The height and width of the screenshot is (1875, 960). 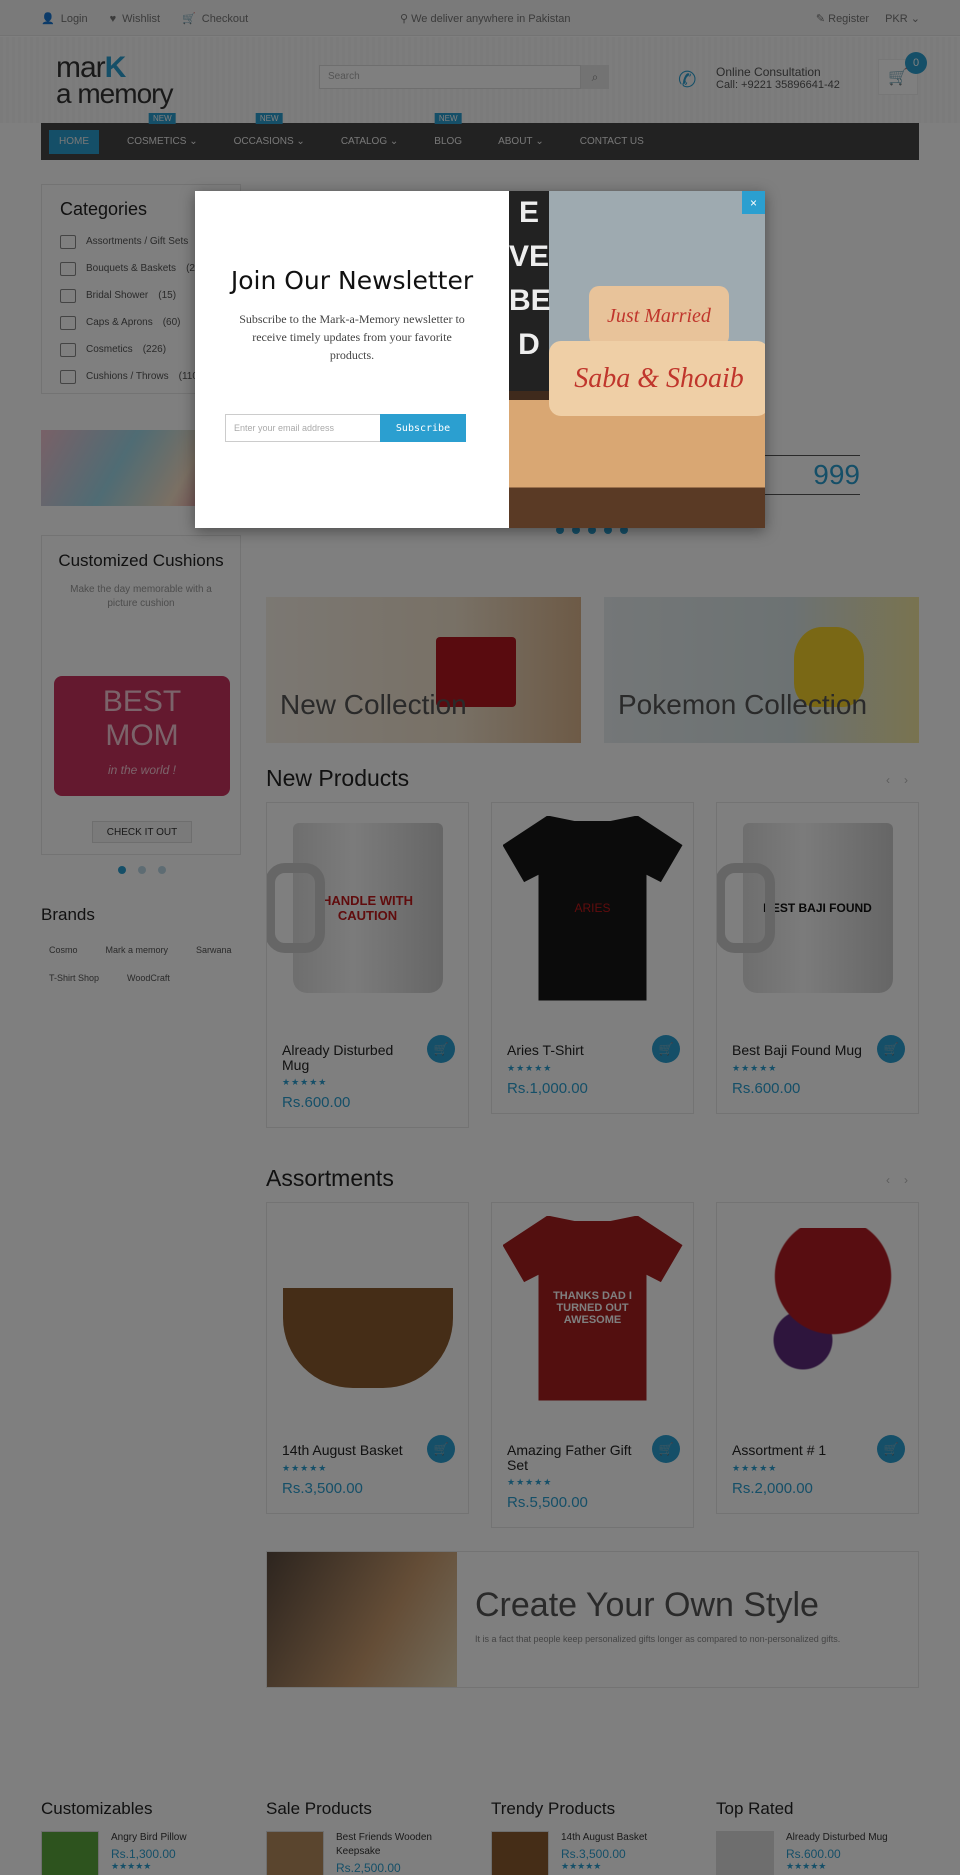 What do you see at coordinates (303, 428) in the screenshot?
I see `email-field: Enter your email address` at bounding box center [303, 428].